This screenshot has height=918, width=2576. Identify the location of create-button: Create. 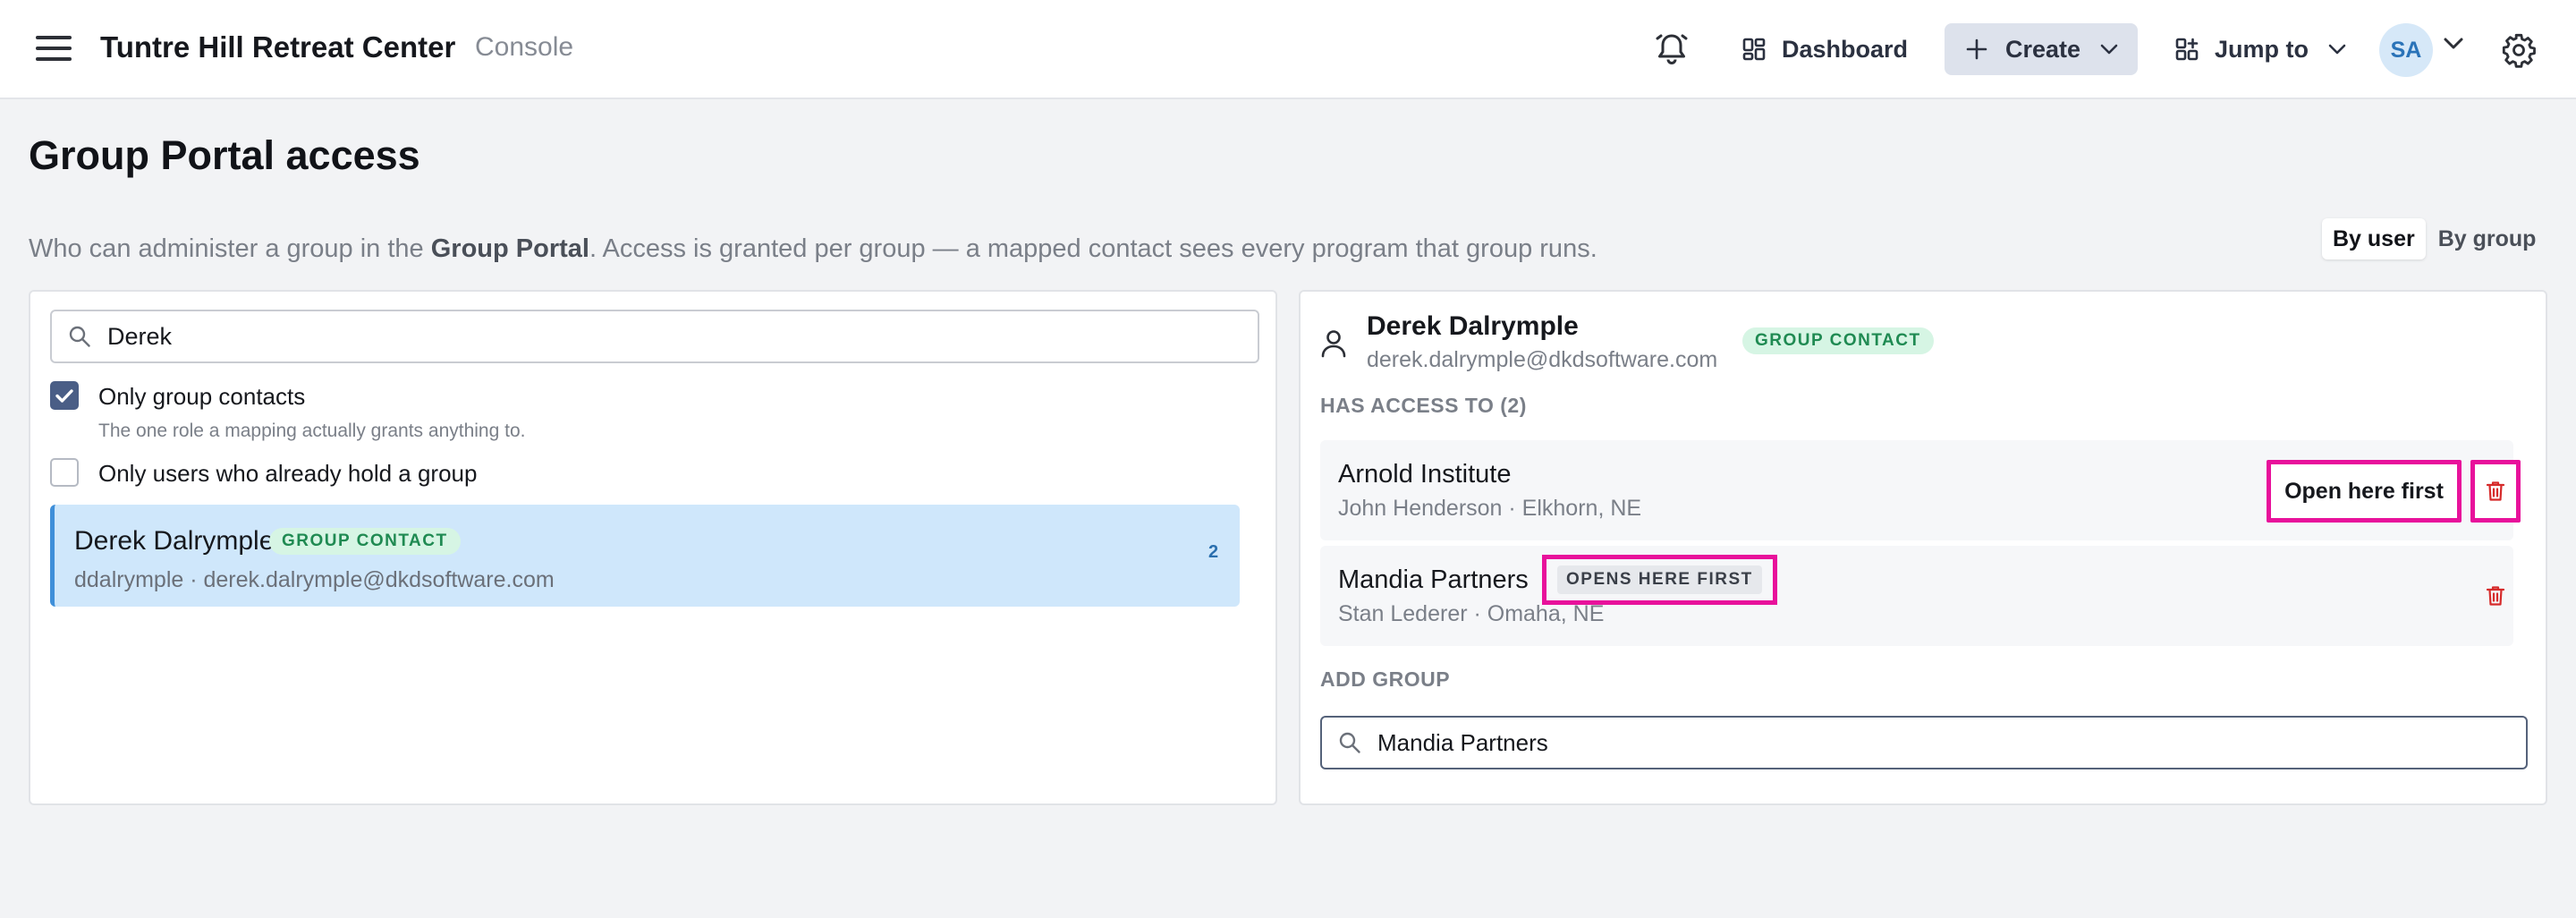
(2041, 49).